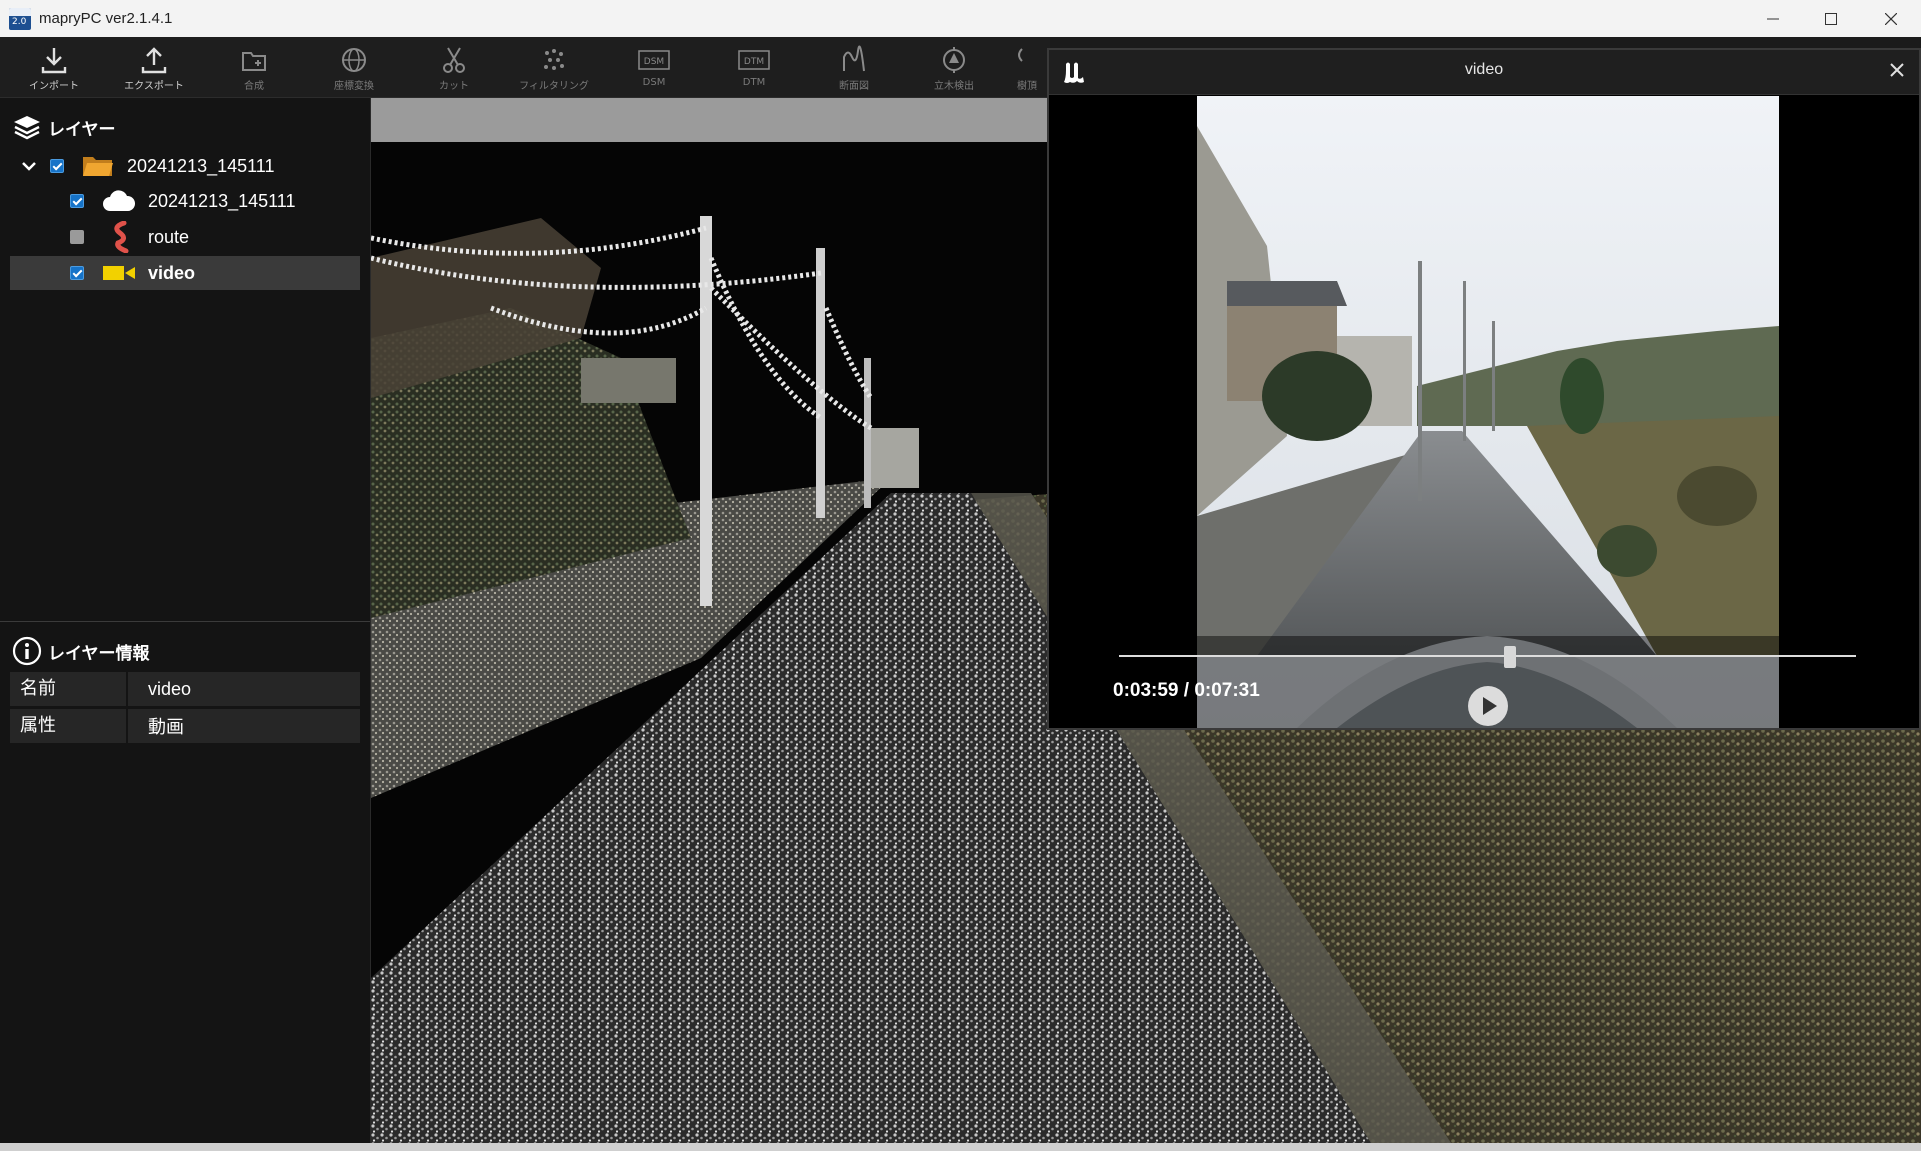 The width and height of the screenshot is (1921, 1151). Describe the element at coordinates (166, 727) in the screenshot. I see `info-value-type: 動画` at that location.